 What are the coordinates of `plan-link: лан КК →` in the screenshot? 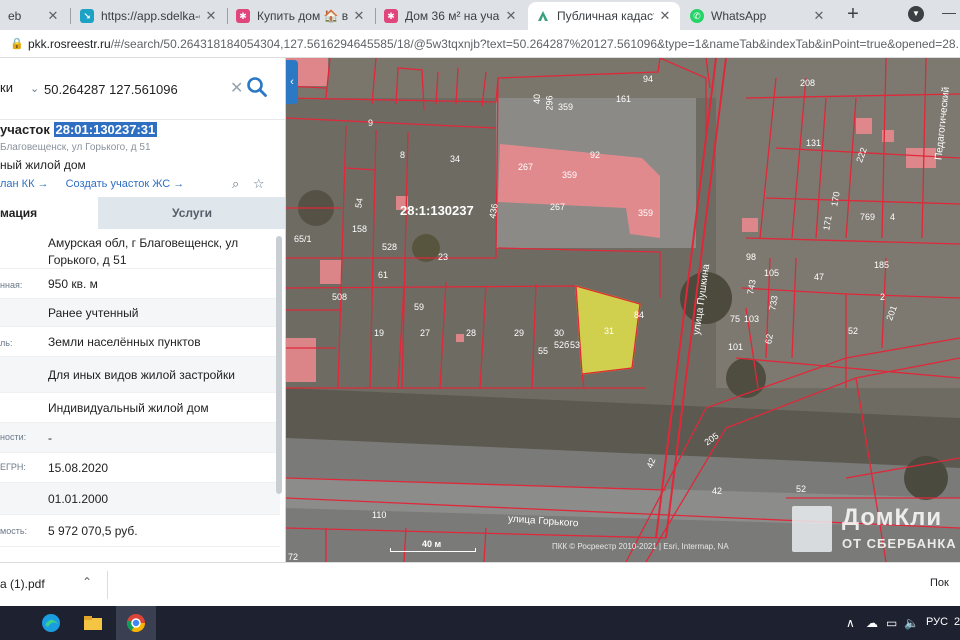 It's located at (24, 184).